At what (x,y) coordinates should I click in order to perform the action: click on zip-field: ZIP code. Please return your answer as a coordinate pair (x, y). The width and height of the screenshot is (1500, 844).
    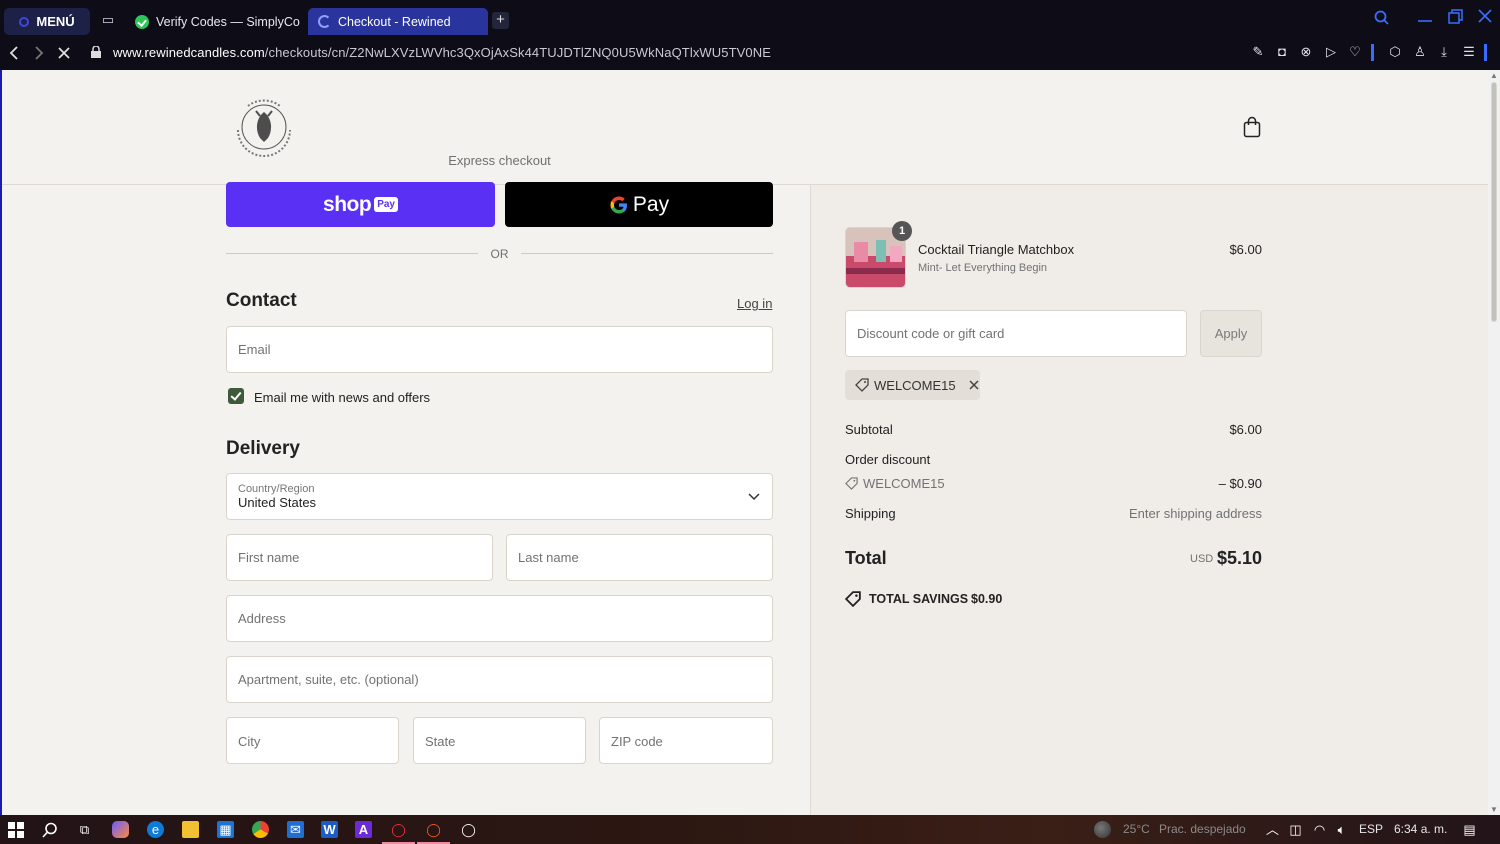
    Looking at the image, I should click on (686, 740).